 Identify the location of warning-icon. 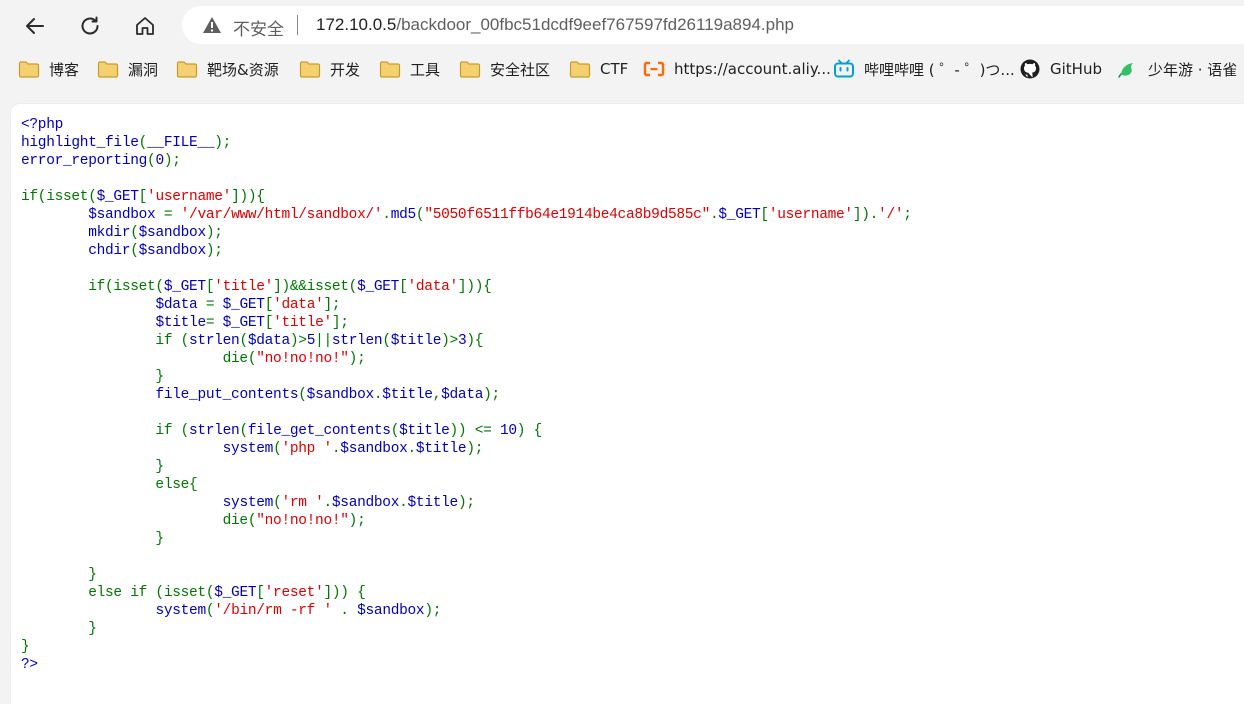
(212, 25).